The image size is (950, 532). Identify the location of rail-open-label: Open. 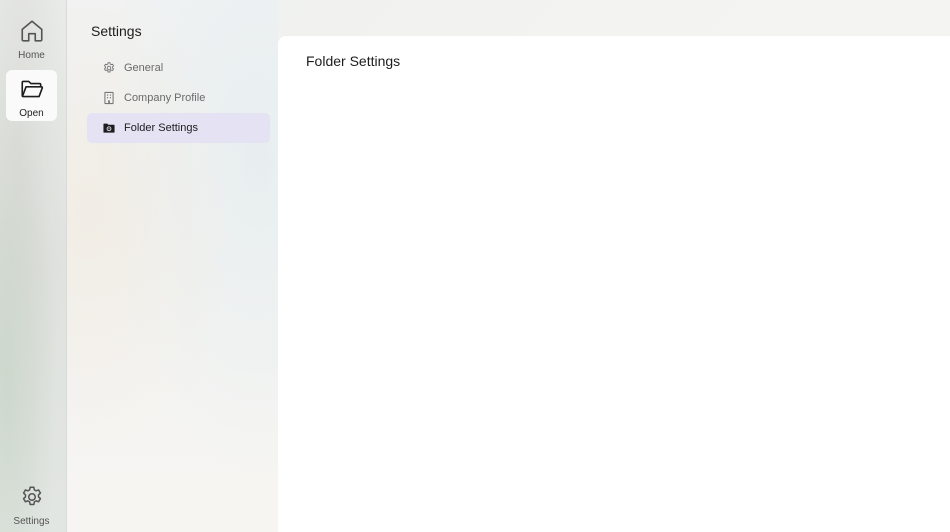
(31, 113).